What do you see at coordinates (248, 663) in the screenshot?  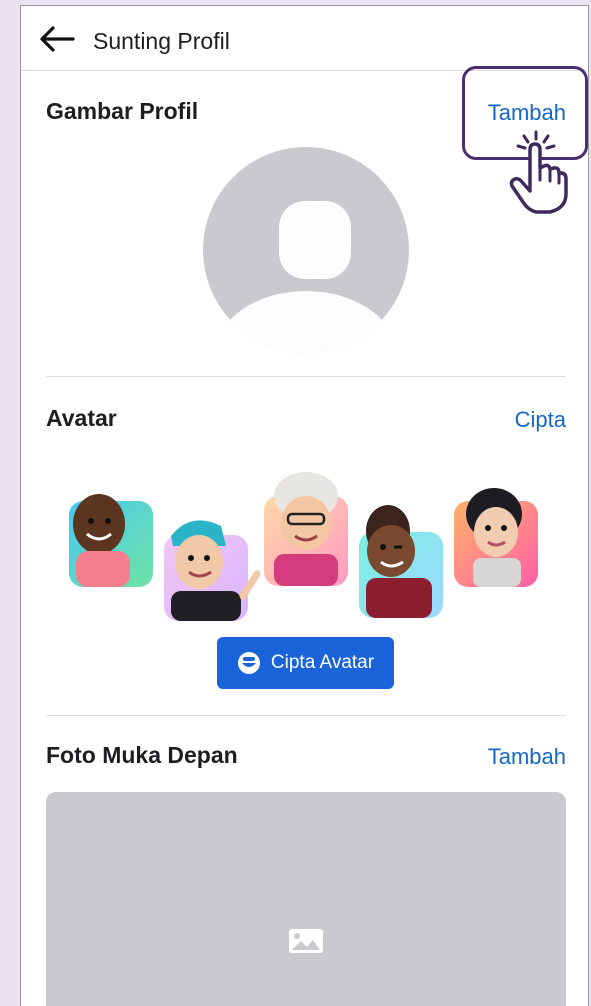 I see `avatar-icon` at bounding box center [248, 663].